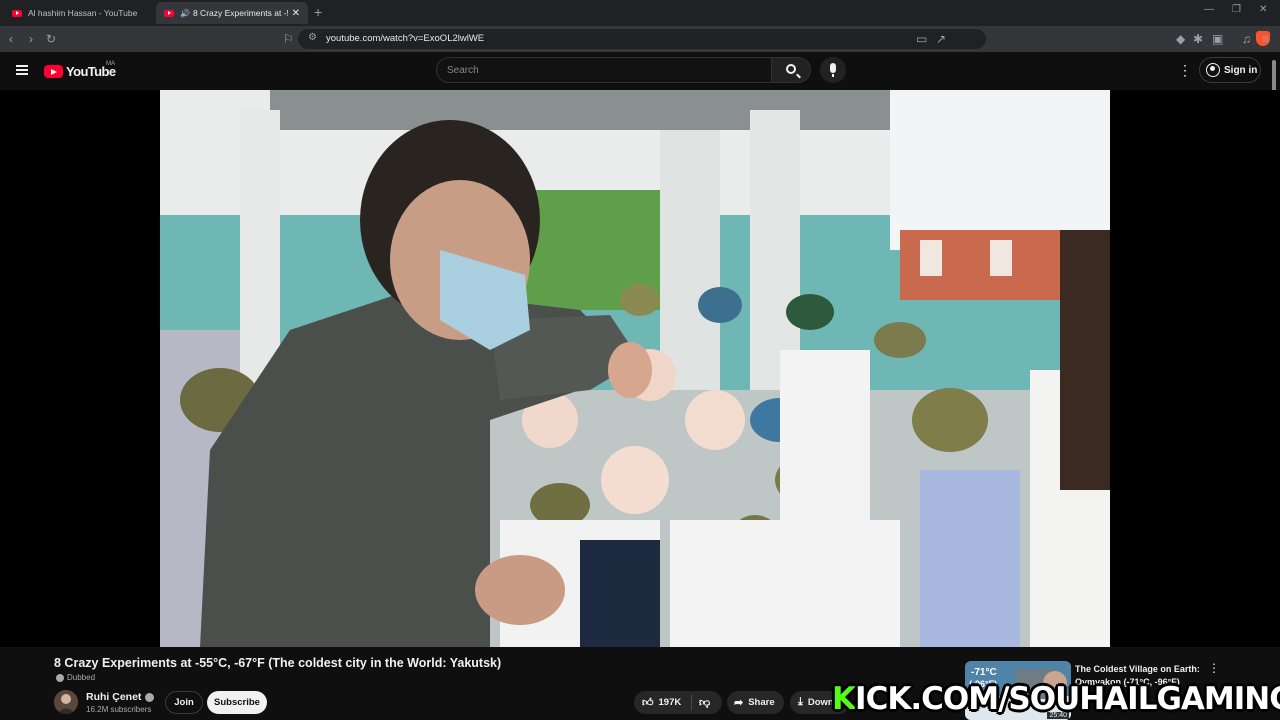 Image resolution: width=1280 pixels, height=720 pixels. What do you see at coordinates (312, 37) in the screenshot?
I see `site-info-icon: ⚙` at bounding box center [312, 37].